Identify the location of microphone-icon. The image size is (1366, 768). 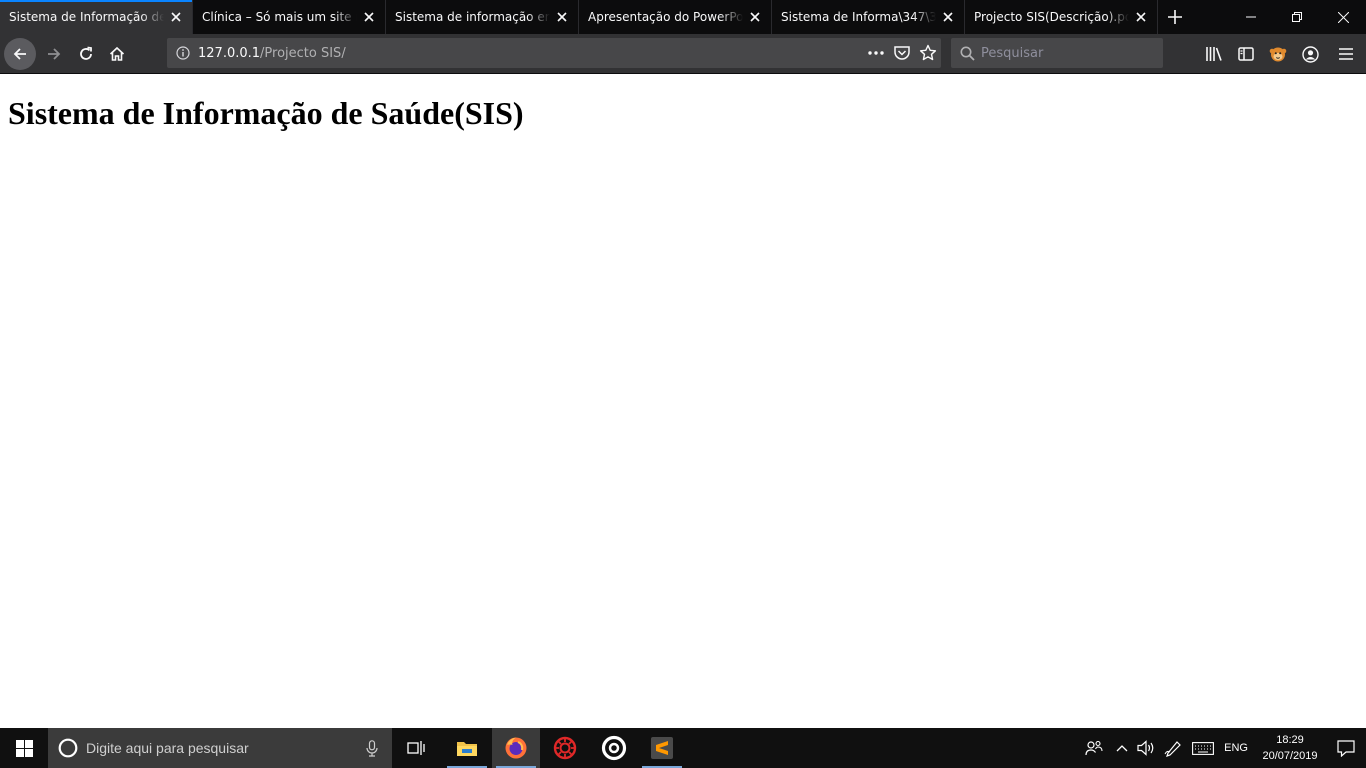
(372, 748).